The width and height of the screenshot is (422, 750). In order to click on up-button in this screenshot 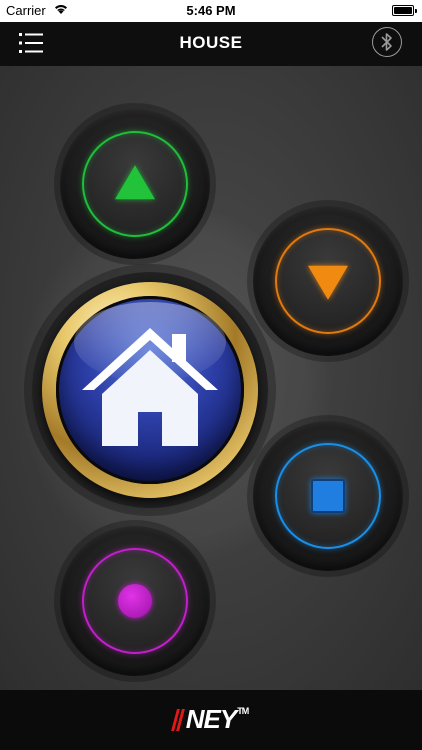, I will do `click(135, 184)`.